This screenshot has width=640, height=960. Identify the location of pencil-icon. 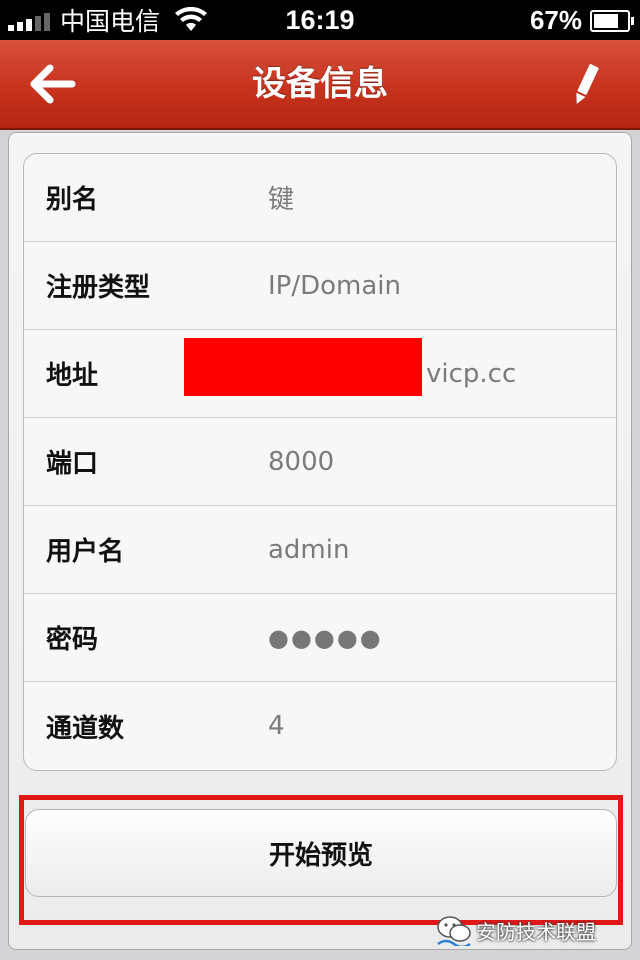
(586, 84).